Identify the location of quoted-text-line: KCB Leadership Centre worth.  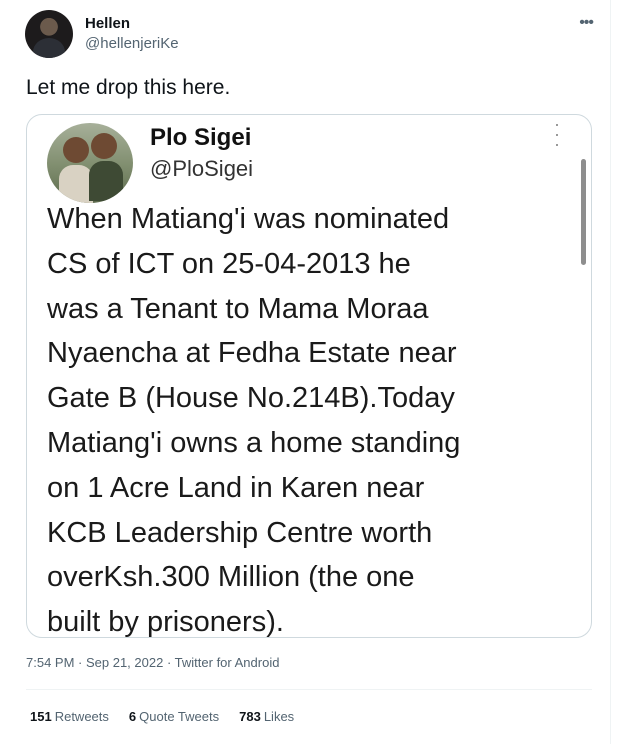
(240, 532).